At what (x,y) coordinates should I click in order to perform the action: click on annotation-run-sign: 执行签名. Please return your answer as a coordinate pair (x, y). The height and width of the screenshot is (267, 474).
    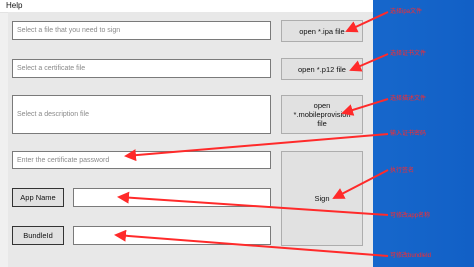
    Looking at the image, I should click on (402, 171).